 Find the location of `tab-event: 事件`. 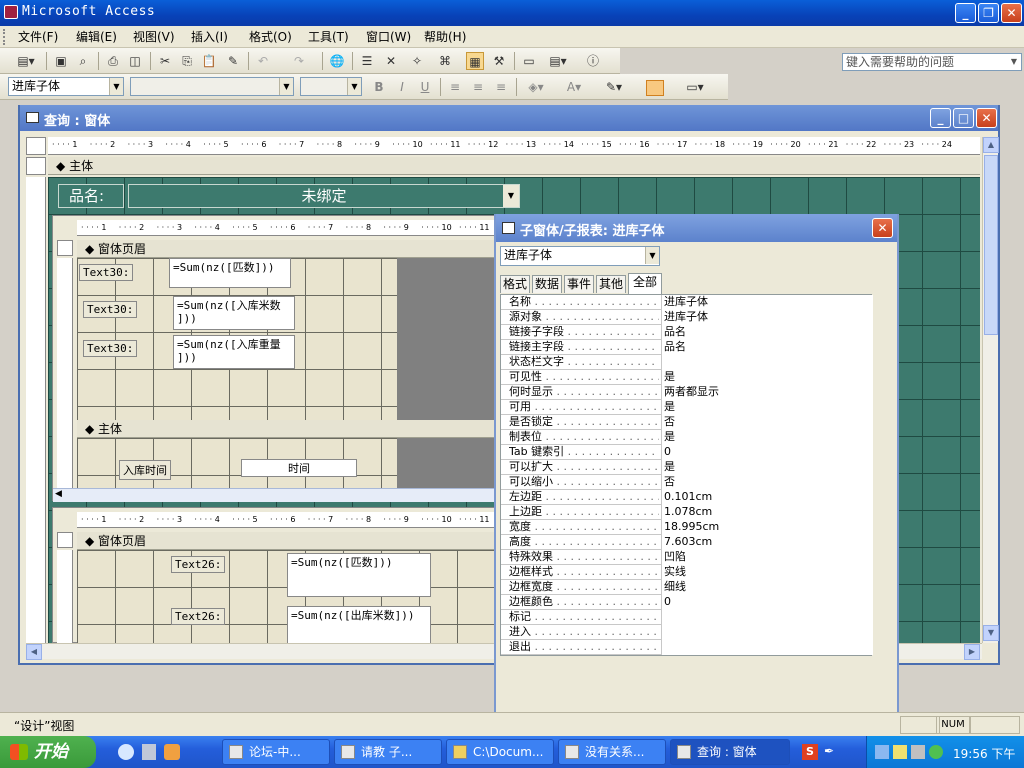

tab-event: 事件 is located at coordinates (579, 284).